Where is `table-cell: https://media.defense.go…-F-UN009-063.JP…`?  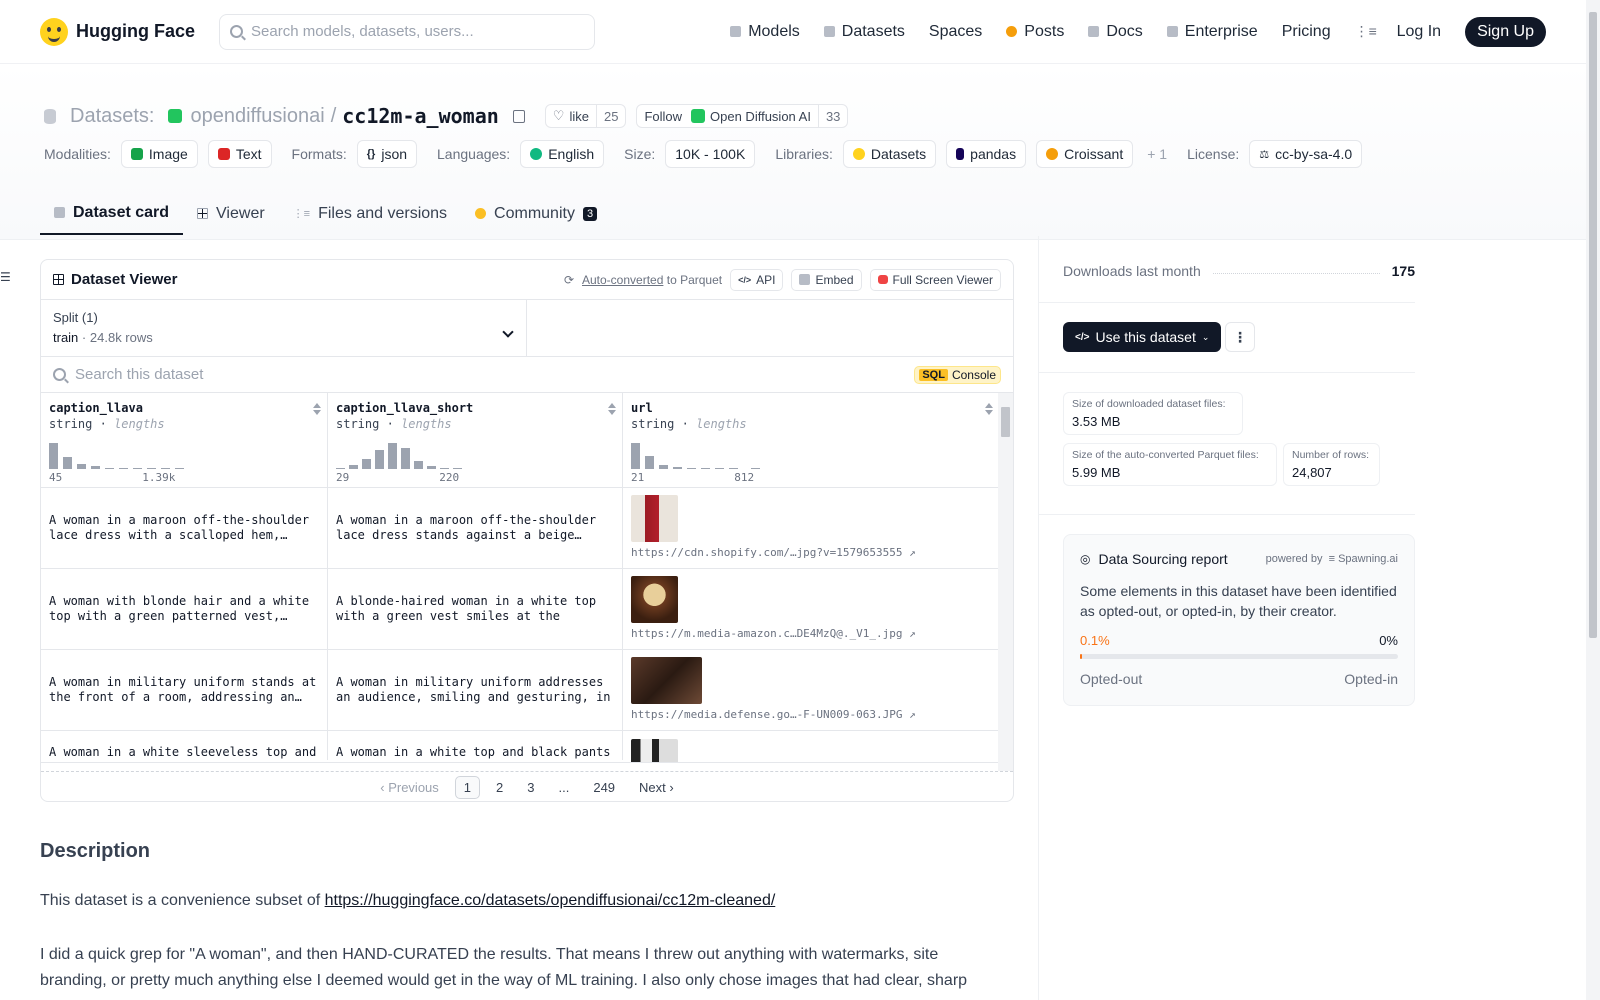
table-cell: https://media.defense.go…-F-UN009-063.JP… is located at coordinates (811, 690).